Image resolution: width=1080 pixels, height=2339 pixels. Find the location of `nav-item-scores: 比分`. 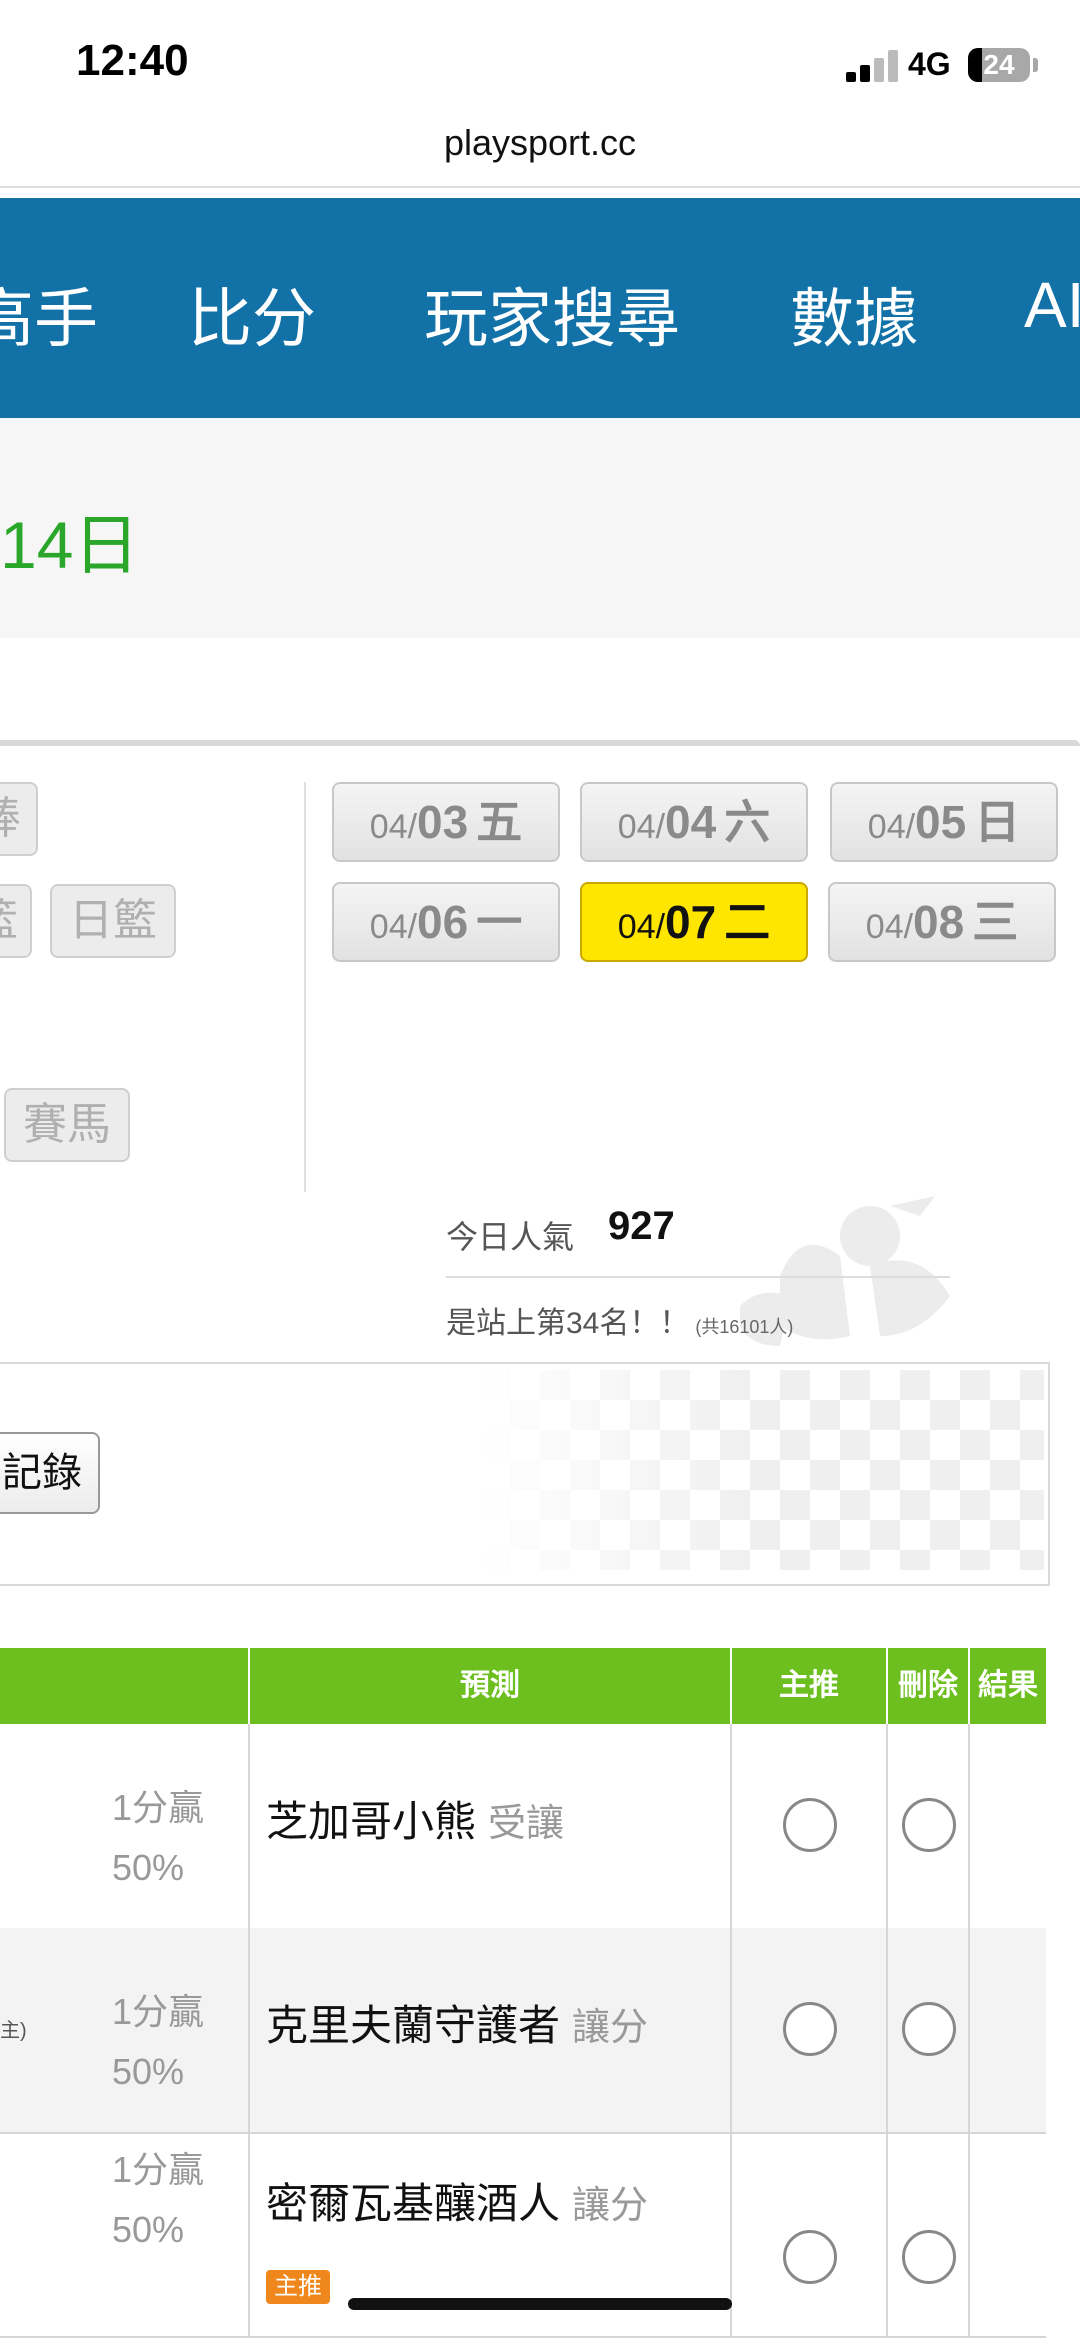

nav-item-scores: 比分 is located at coordinates (252, 314).